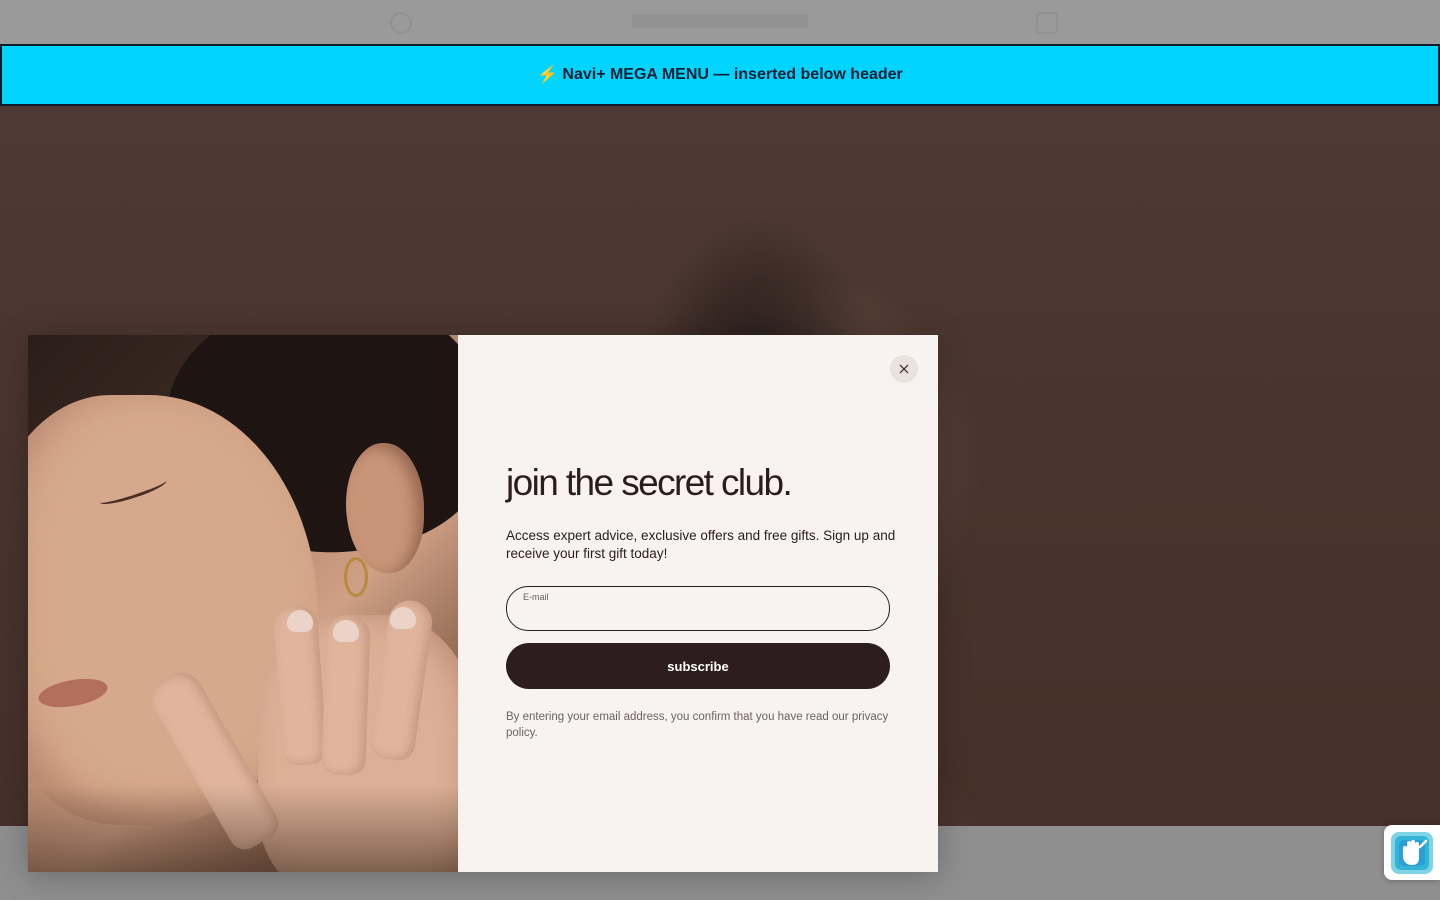  I want to click on email-field: E-mail, so click(698, 608).